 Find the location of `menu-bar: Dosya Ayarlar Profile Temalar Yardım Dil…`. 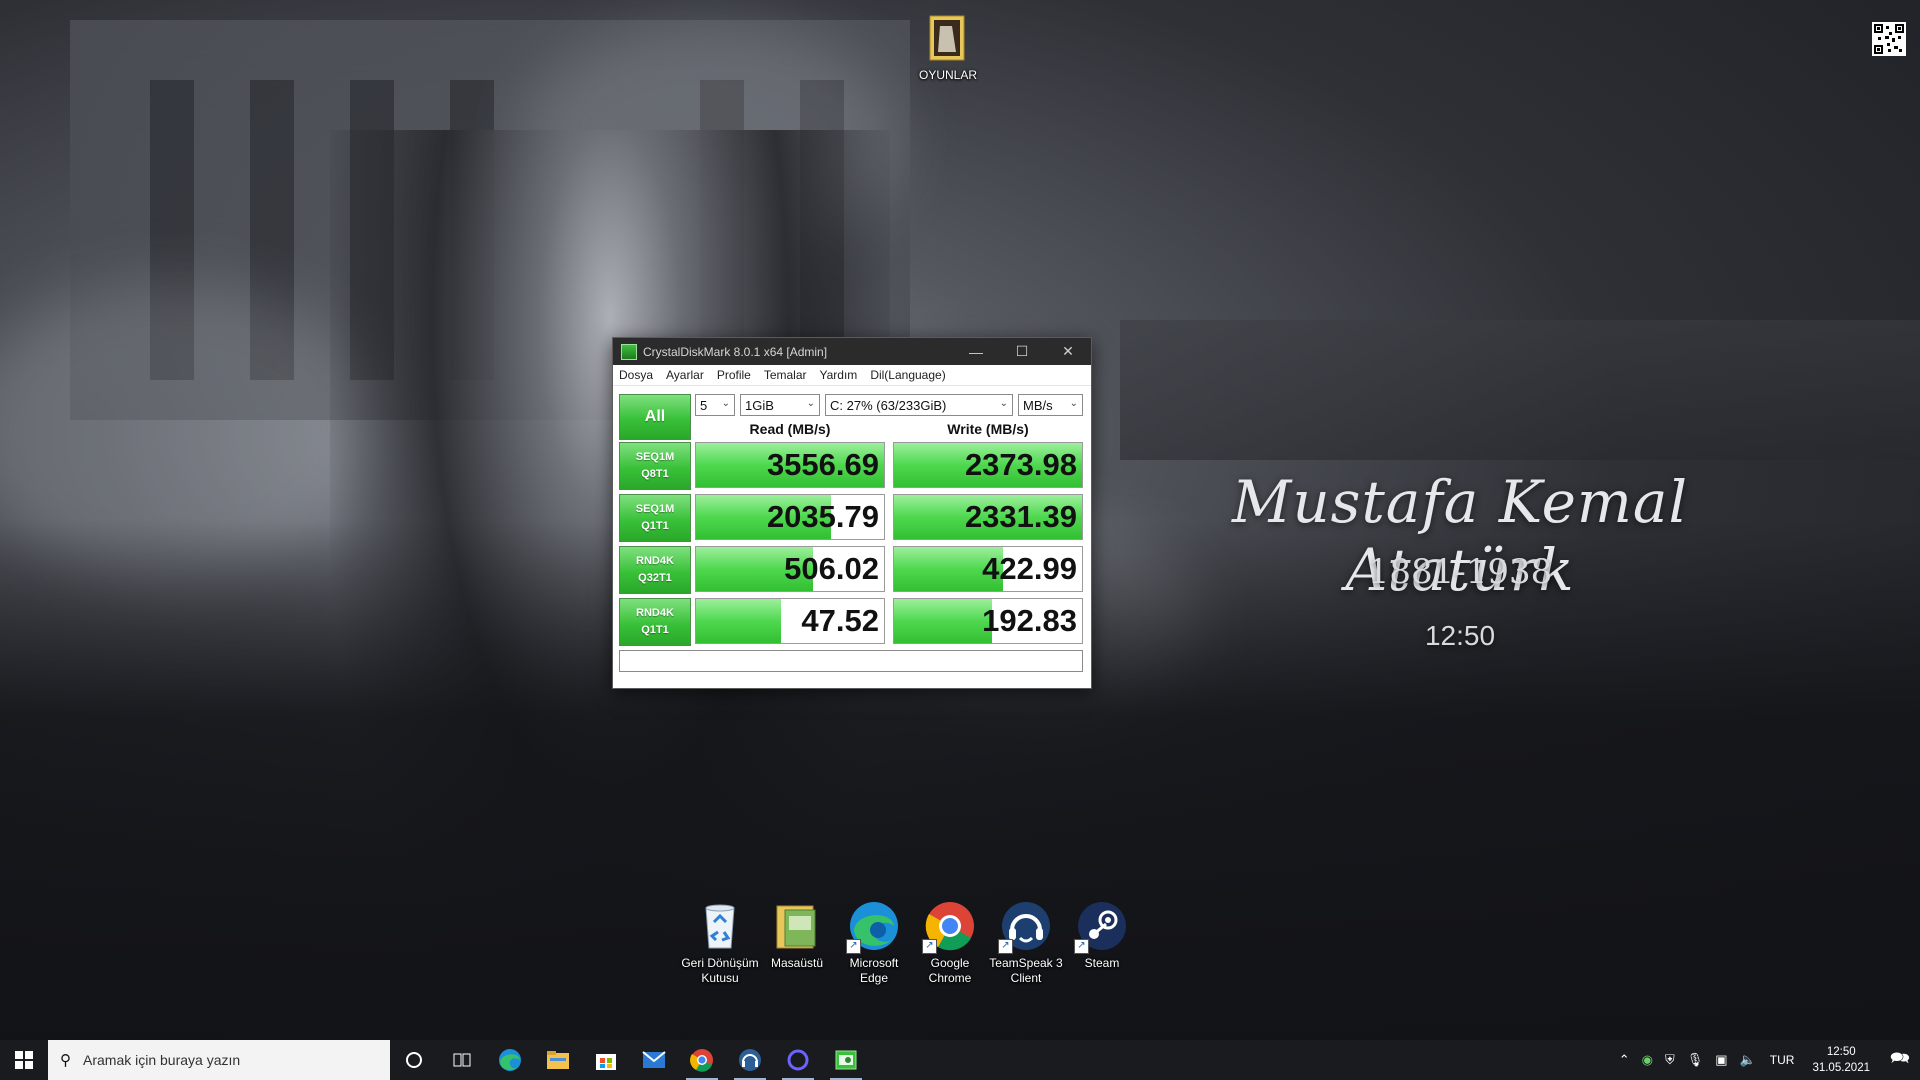

menu-bar: Dosya Ayarlar Profile Temalar Yardım Dil… is located at coordinates (852, 375).